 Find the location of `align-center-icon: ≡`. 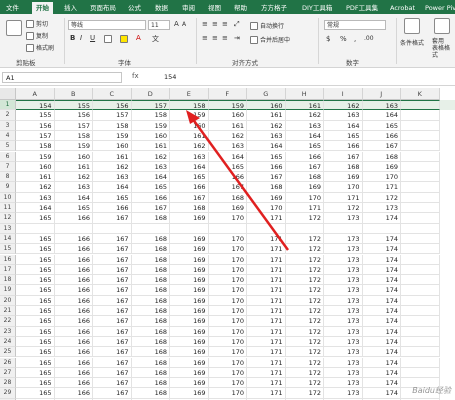

align-center-icon: ≡ is located at coordinates (215, 38).